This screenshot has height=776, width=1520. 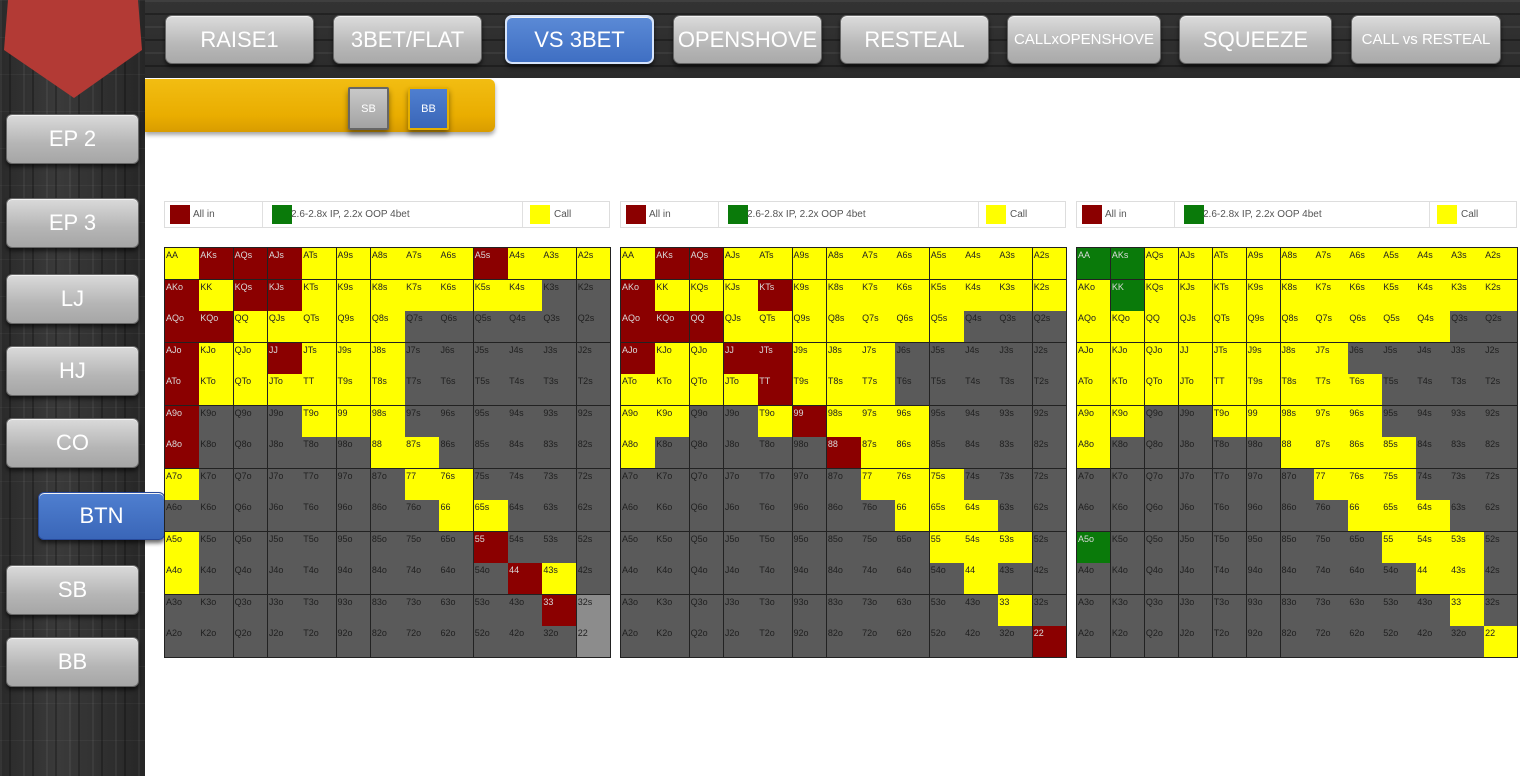 I want to click on hand-cell: 85o, so click(x=1297, y=547).